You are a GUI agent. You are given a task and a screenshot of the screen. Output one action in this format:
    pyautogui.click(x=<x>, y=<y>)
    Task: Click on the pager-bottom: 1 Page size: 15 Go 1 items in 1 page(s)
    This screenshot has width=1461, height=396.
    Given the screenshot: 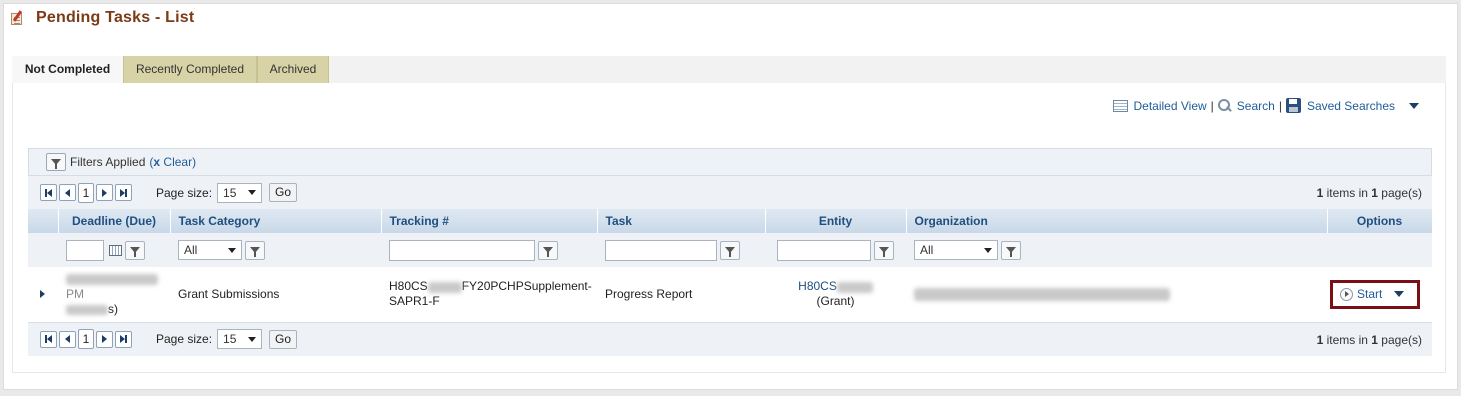 What is the action you would take?
    pyautogui.click(x=730, y=339)
    